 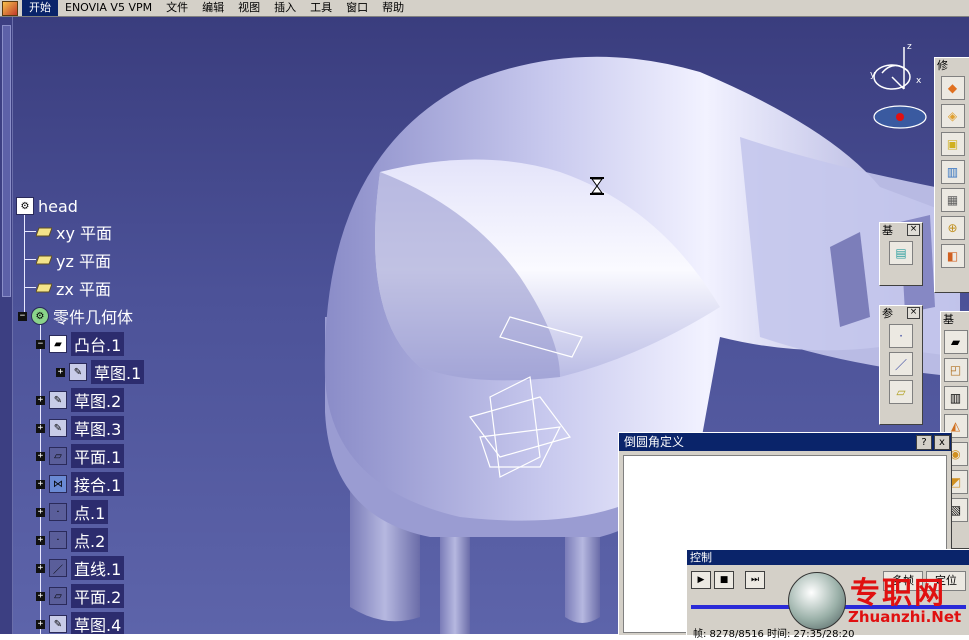 I want to click on tree-node-label: xy 平面, so click(x=84, y=233).